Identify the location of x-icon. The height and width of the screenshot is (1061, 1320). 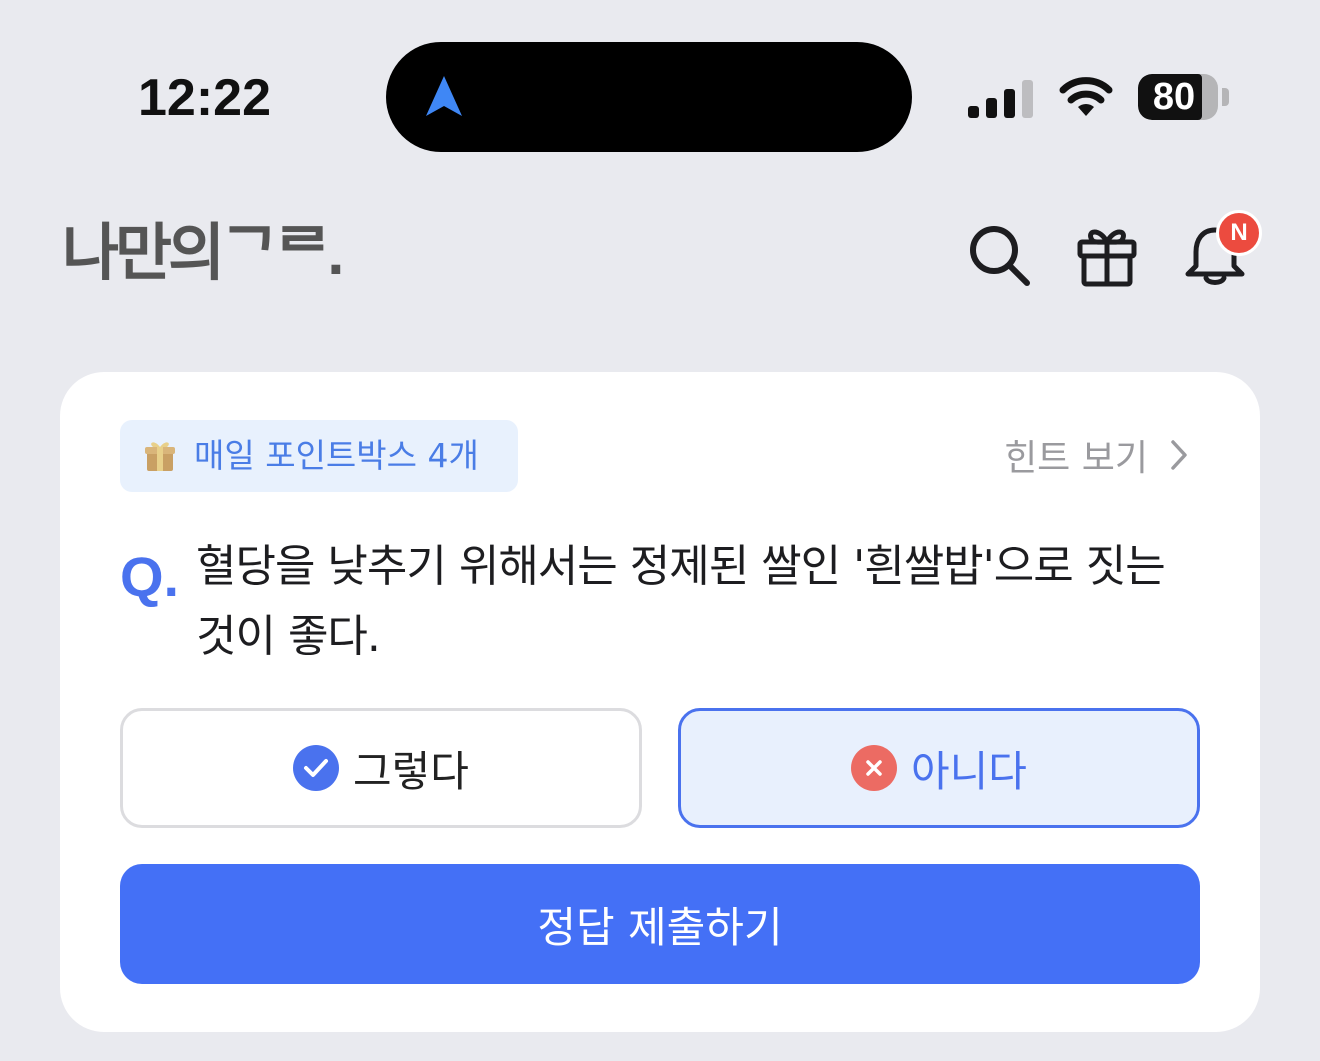
(874, 768).